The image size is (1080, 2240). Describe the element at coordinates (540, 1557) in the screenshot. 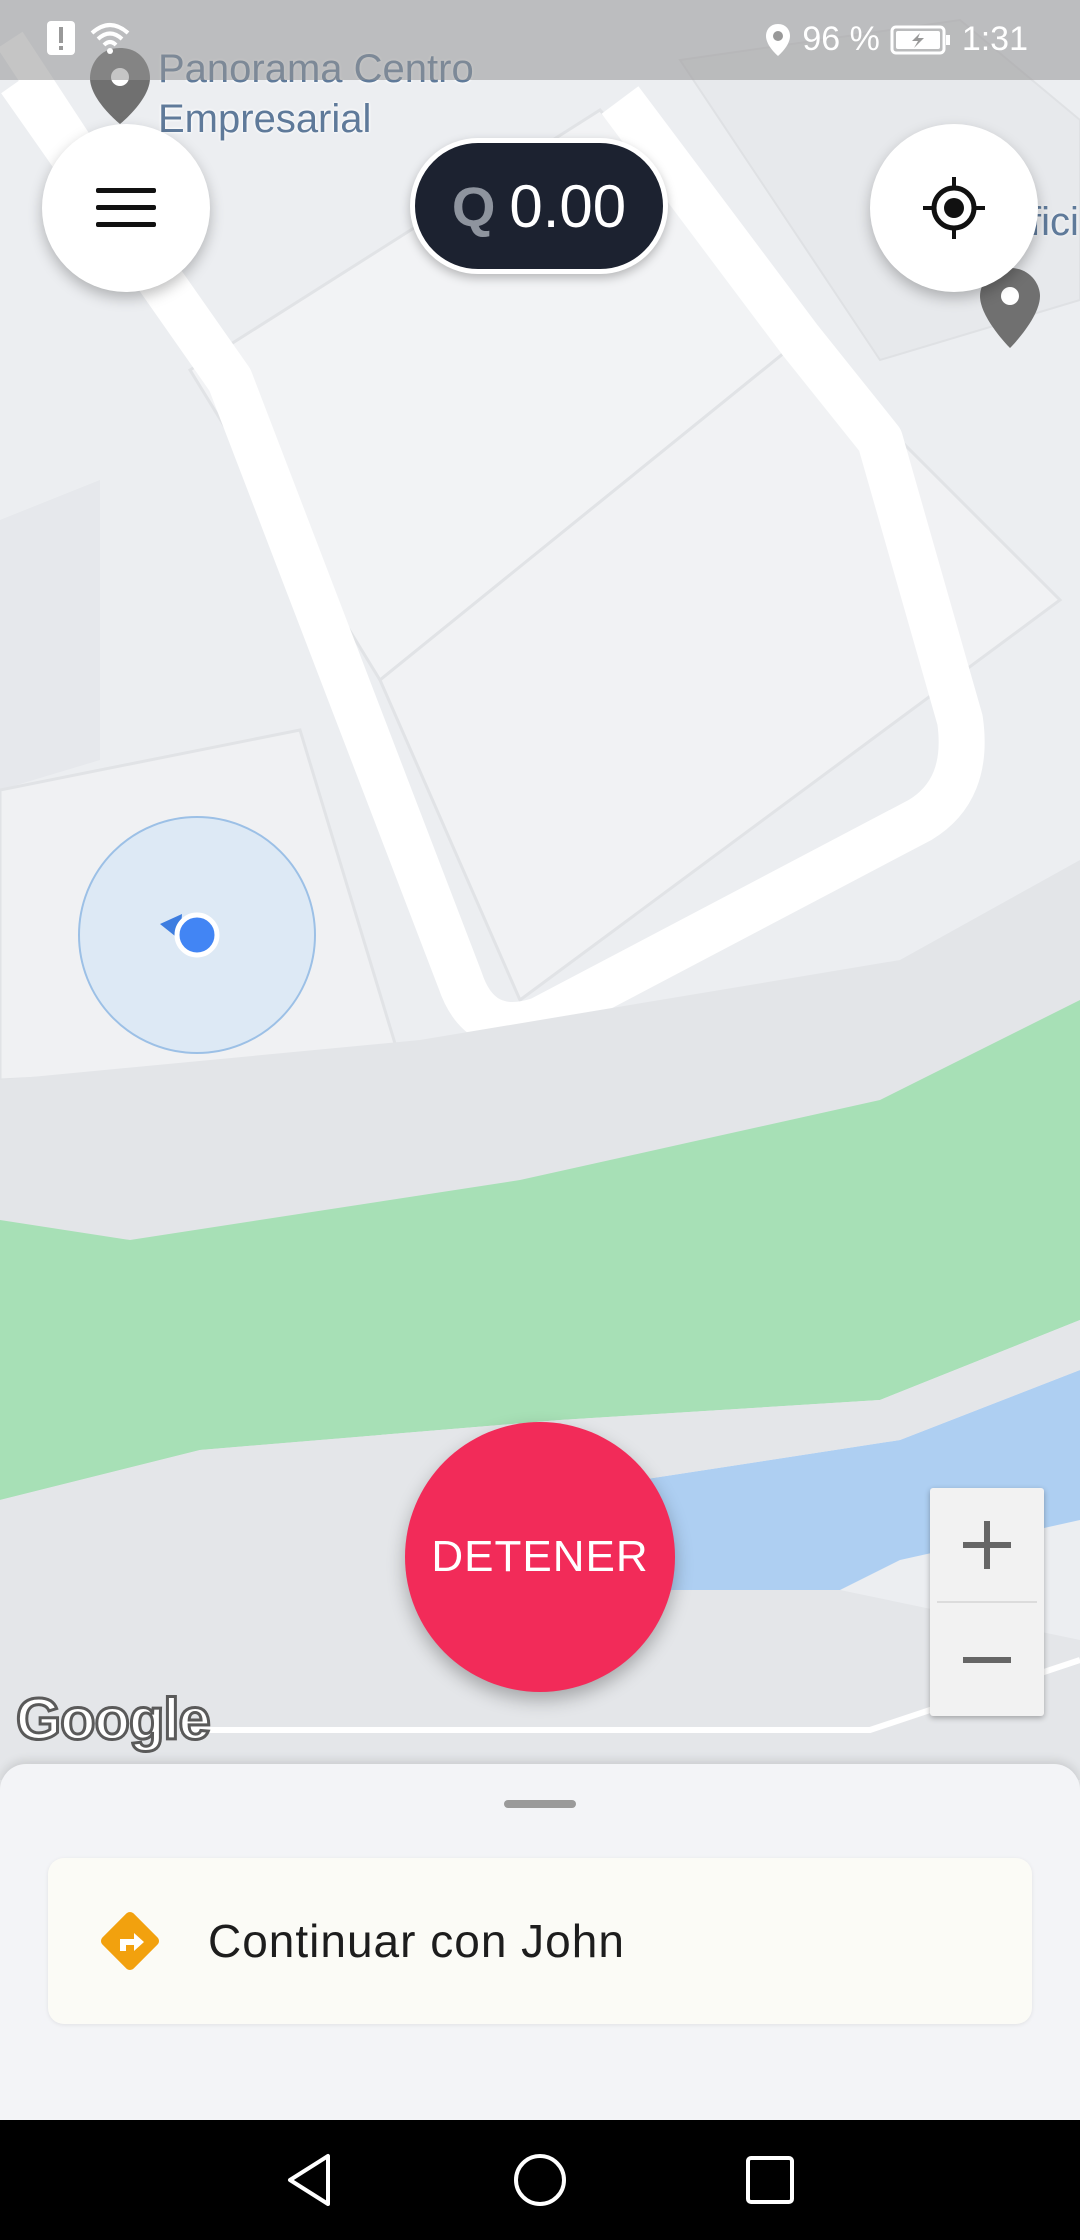

I see `stop-trip-button: DETENER` at that location.